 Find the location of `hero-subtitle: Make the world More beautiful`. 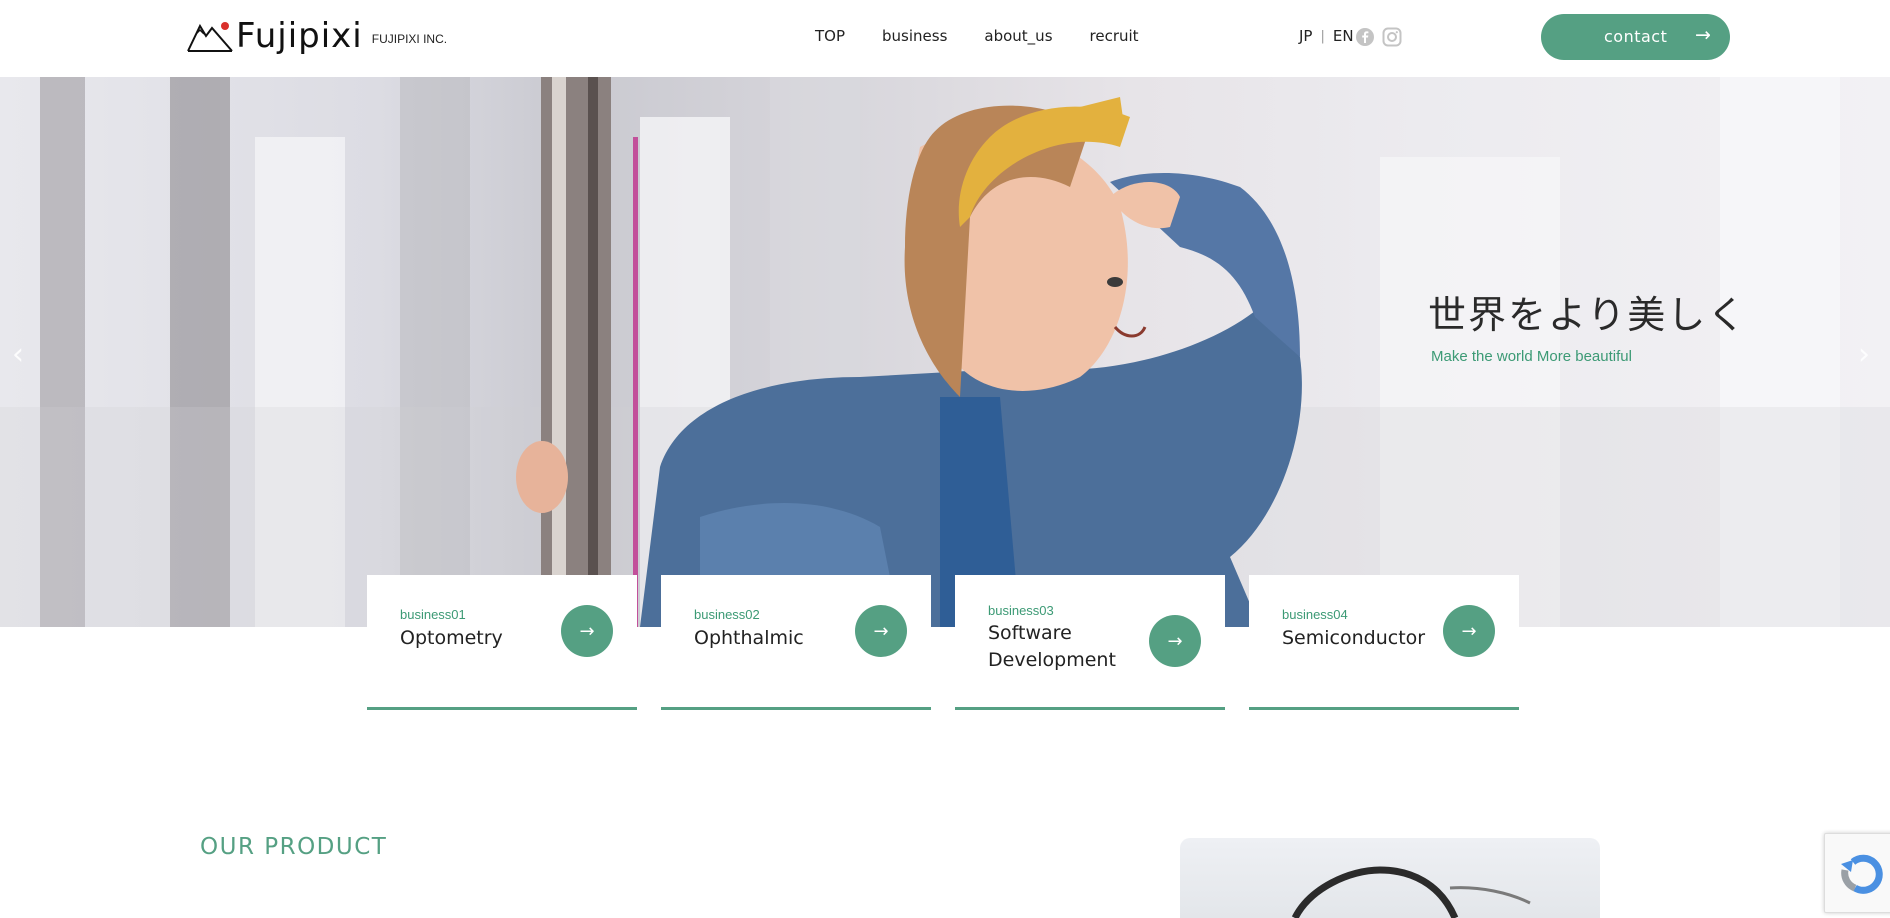

hero-subtitle: Make the world More beautiful is located at coordinates (1531, 356).